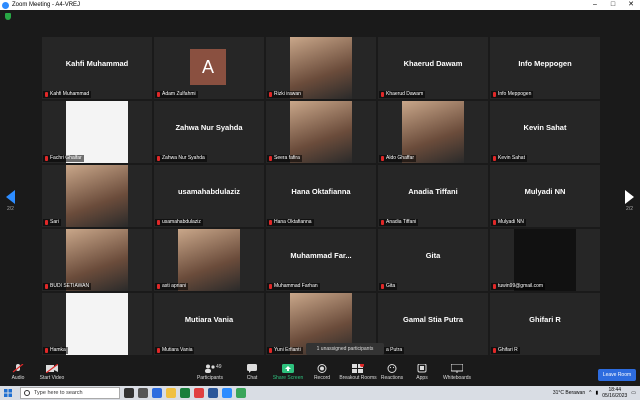  I want to click on windows-start-icon, so click(8, 393).